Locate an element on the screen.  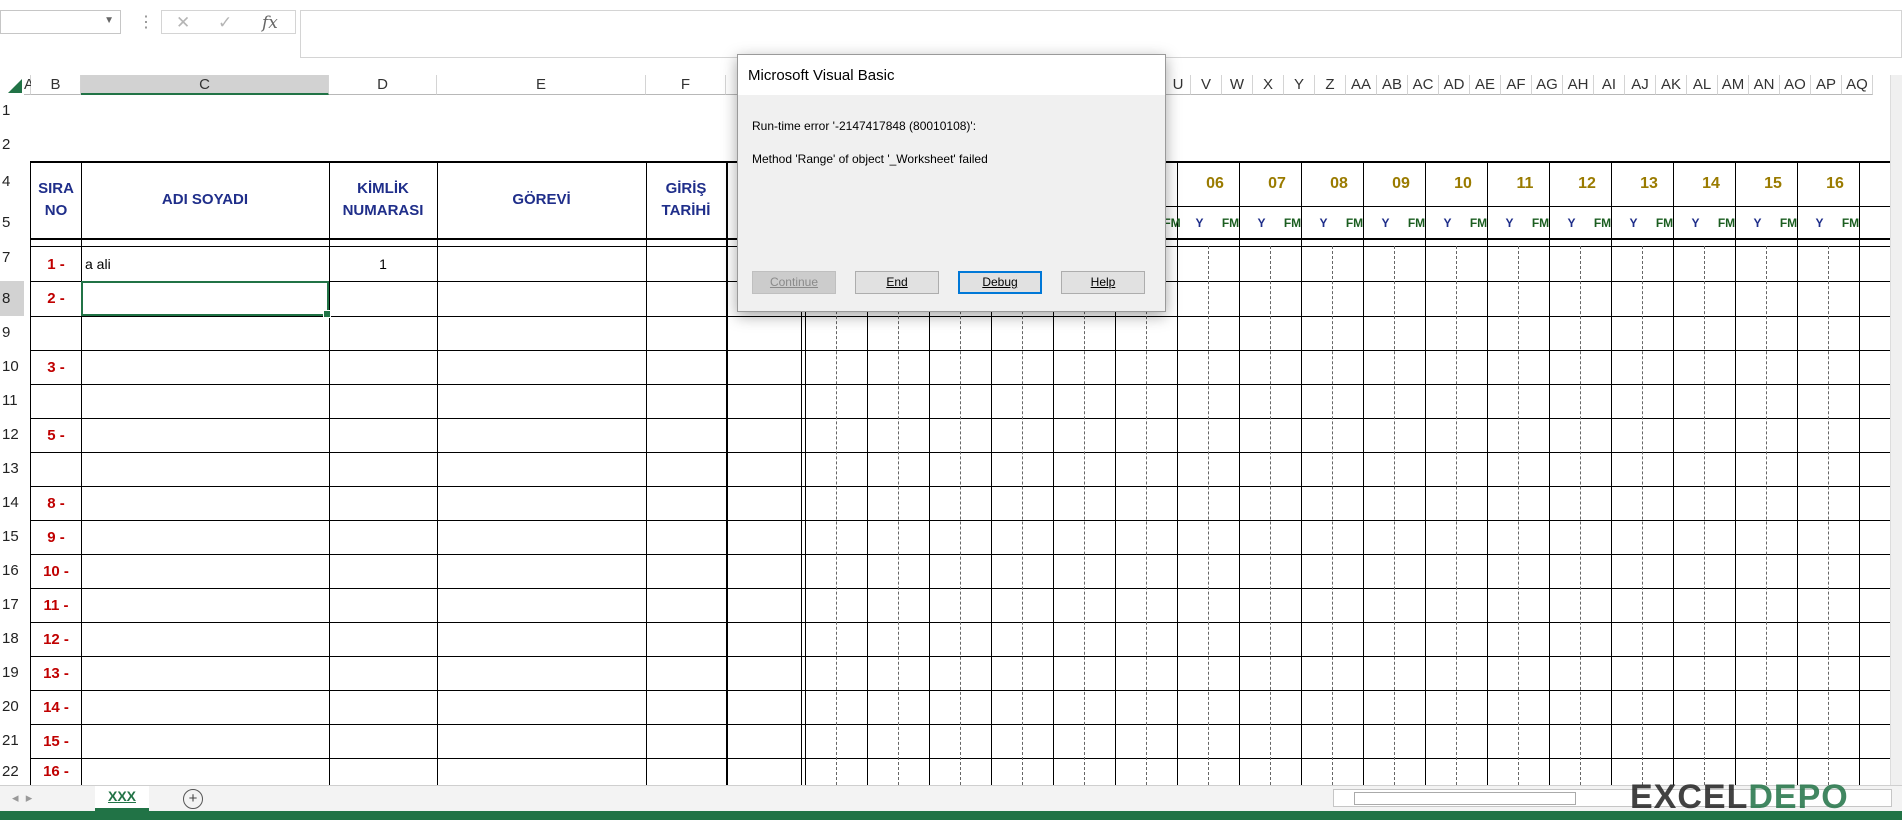
kimlik-cell: 1 is located at coordinates (383, 264).